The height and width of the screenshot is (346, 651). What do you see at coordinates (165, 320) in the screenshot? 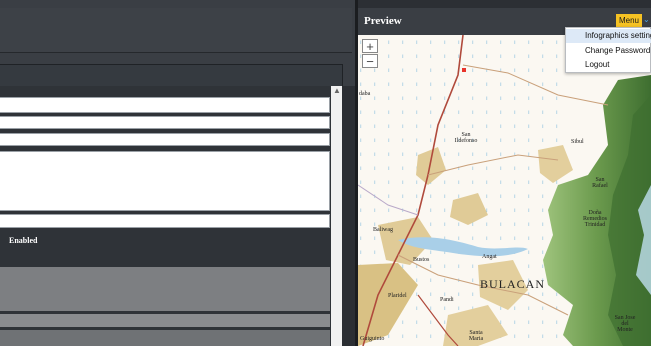
I see `disabled-strip` at bounding box center [165, 320].